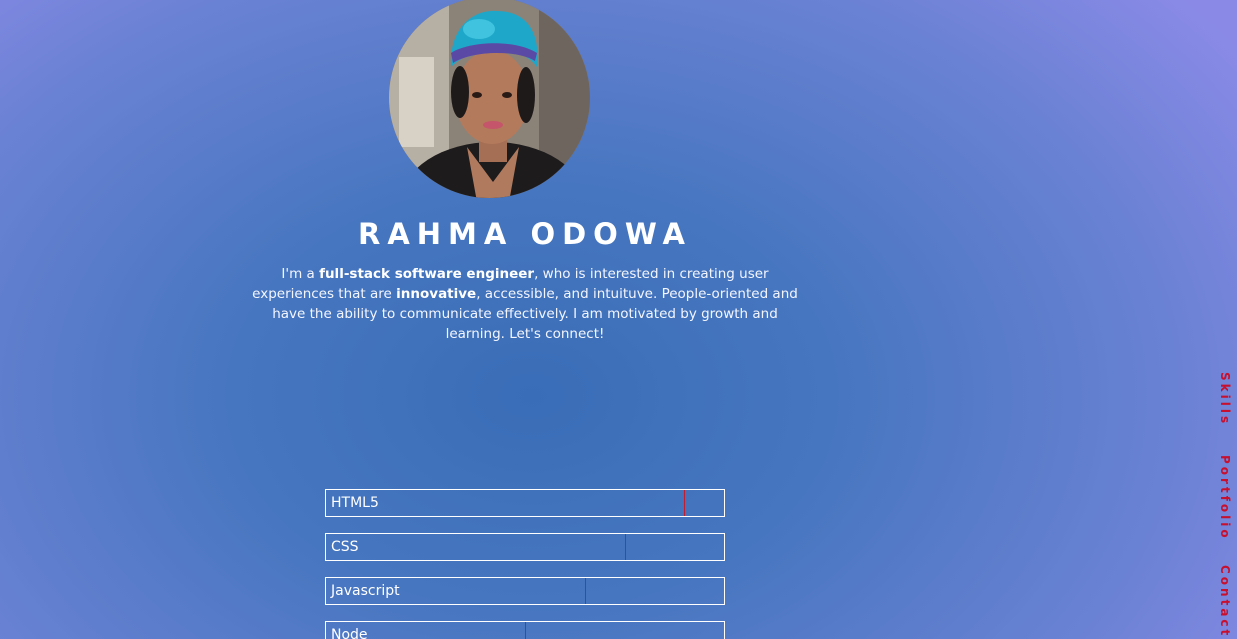 This screenshot has width=1237, height=639. I want to click on nav-link-skills: Skills, so click(1225, 399).